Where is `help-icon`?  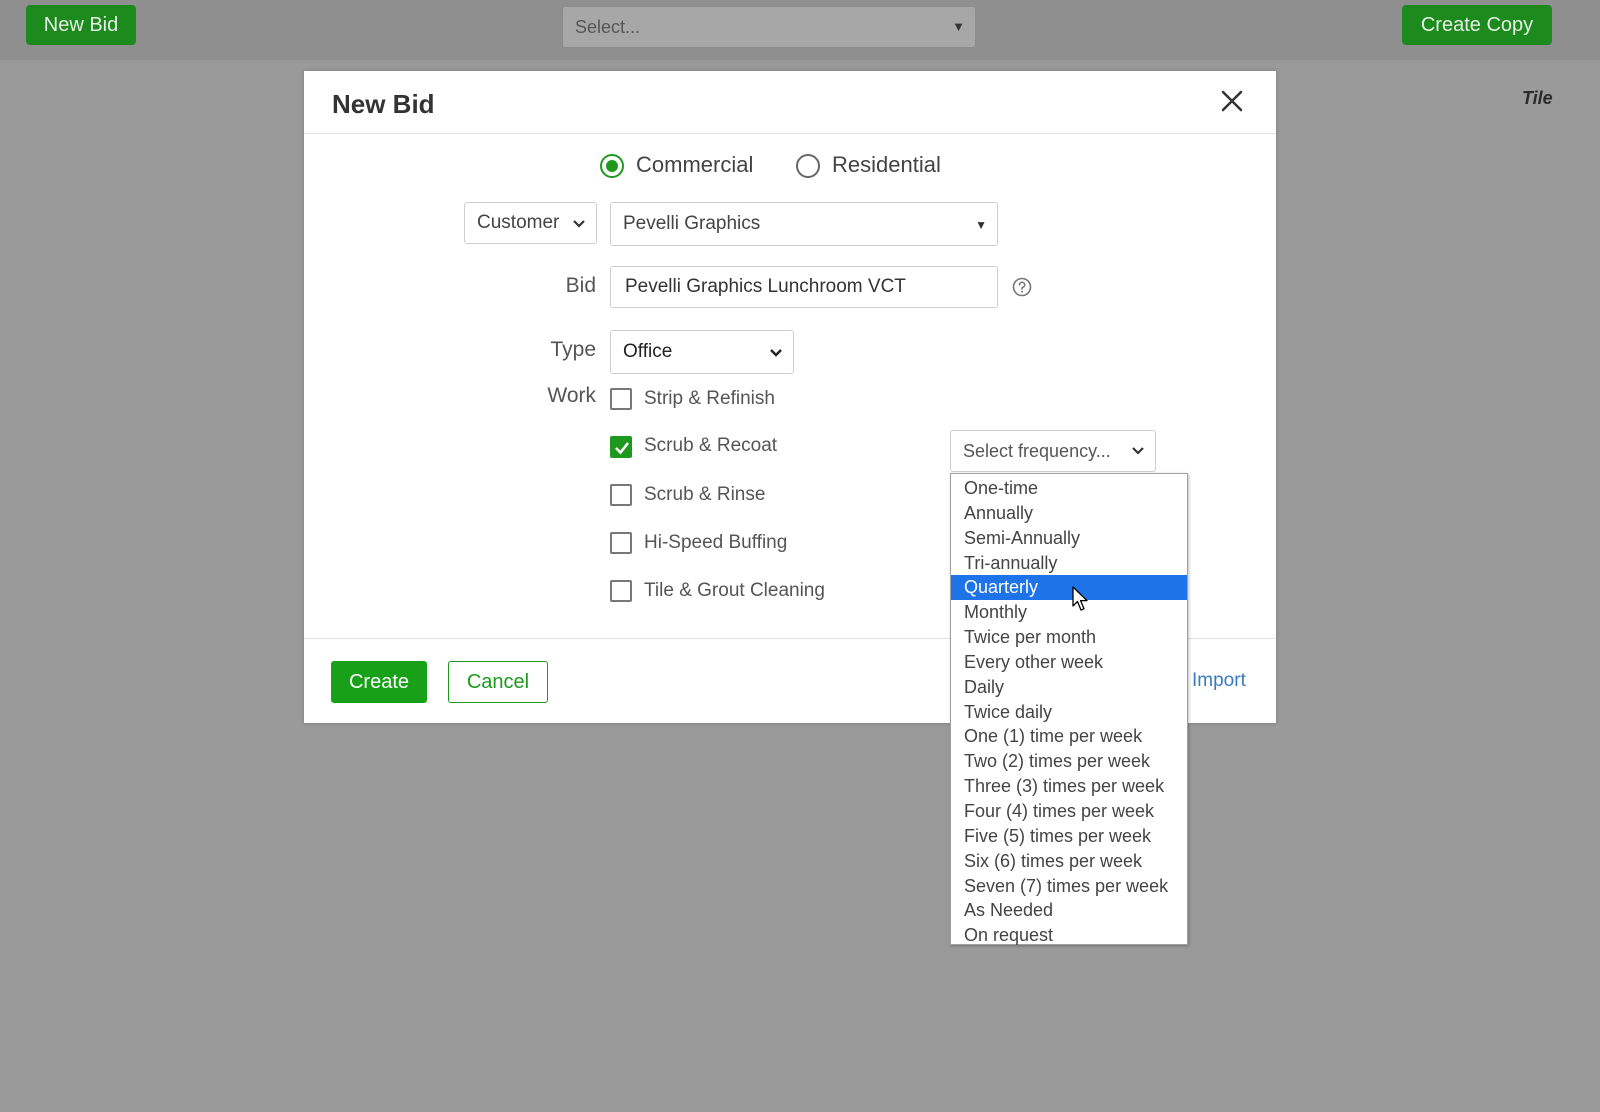
help-icon is located at coordinates (1022, 287).